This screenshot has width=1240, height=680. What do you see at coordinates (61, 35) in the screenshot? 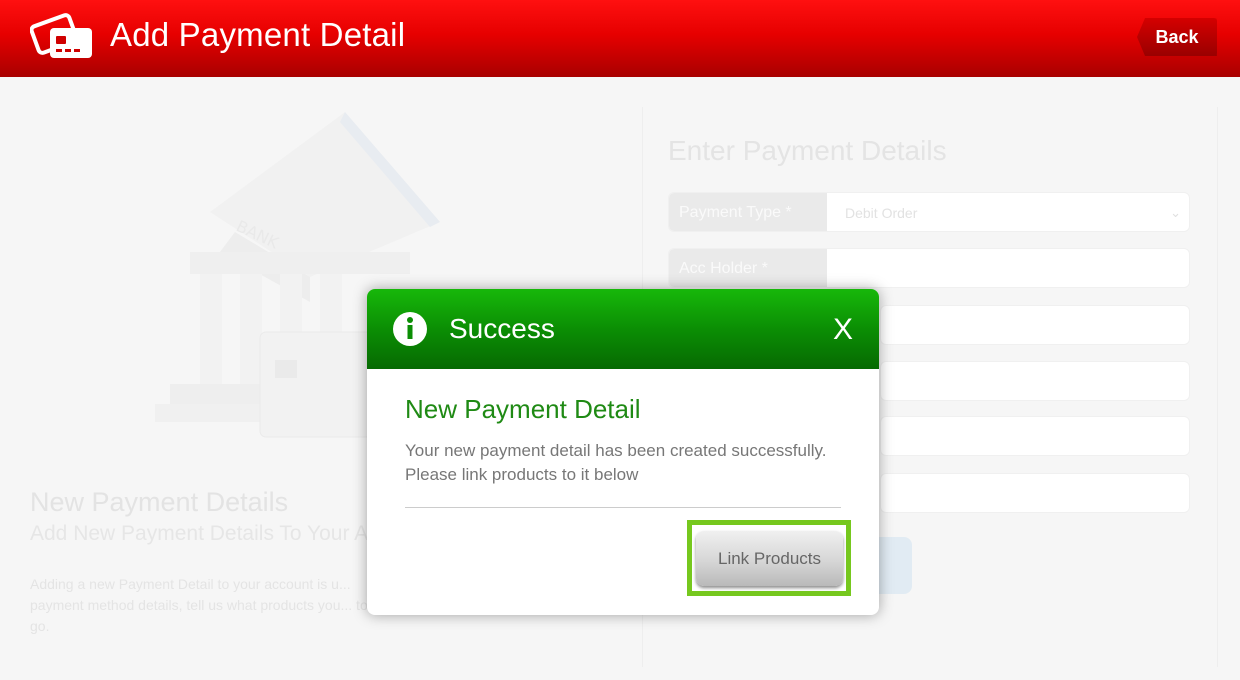
I see `payment-cards-icon` at bounding box center [61, 35].